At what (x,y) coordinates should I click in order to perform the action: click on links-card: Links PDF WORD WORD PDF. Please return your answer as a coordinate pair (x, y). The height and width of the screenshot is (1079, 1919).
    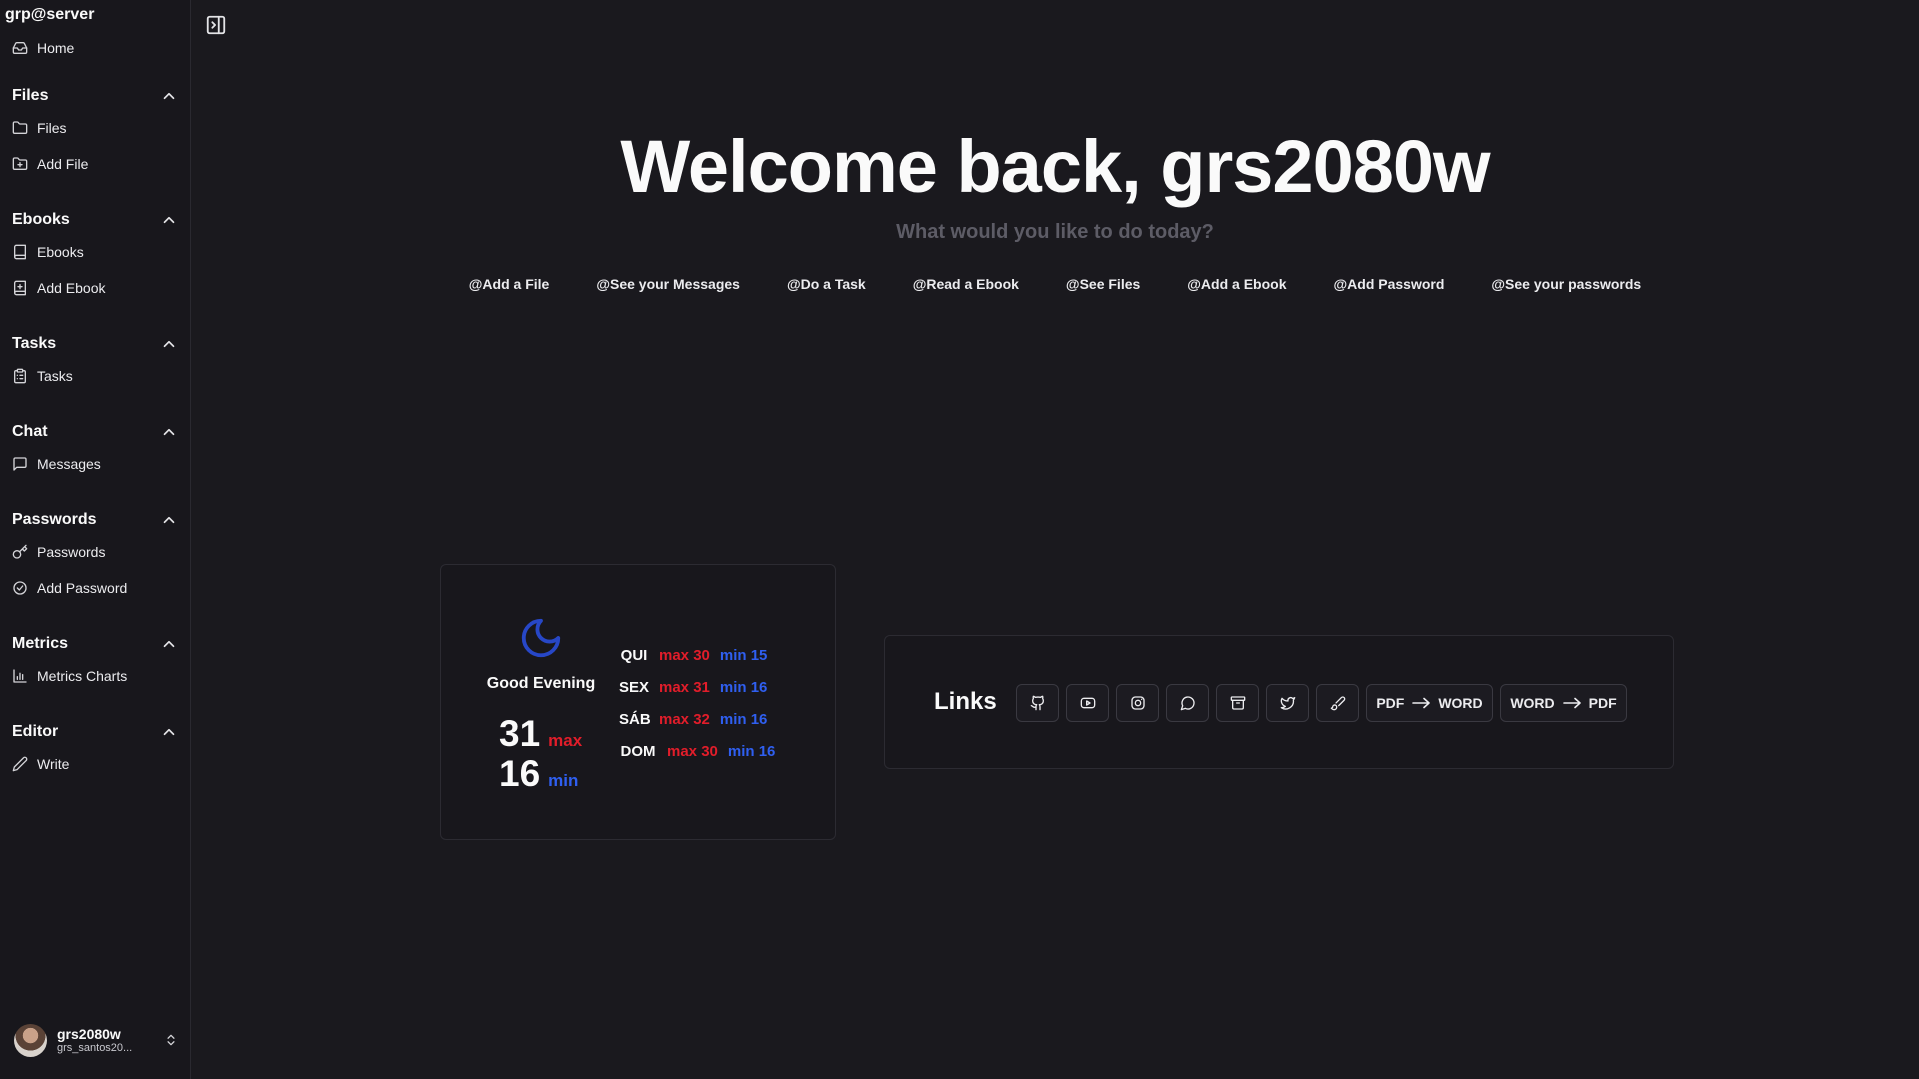
    Looking at the image, I should click on (1279, 702).